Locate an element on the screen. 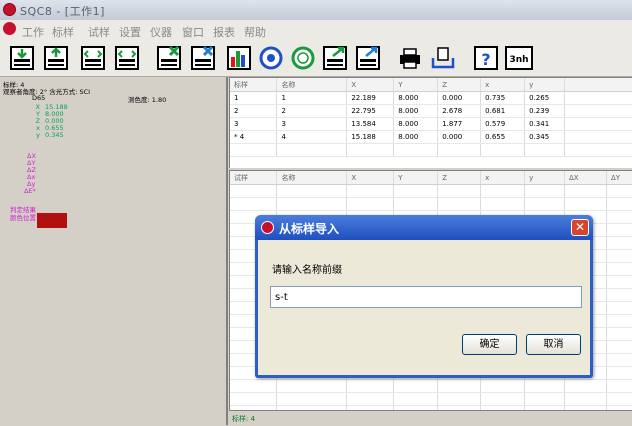 This screenshot has width=632, height=426. column-header: ΔX is located at coordinates (585, 178).